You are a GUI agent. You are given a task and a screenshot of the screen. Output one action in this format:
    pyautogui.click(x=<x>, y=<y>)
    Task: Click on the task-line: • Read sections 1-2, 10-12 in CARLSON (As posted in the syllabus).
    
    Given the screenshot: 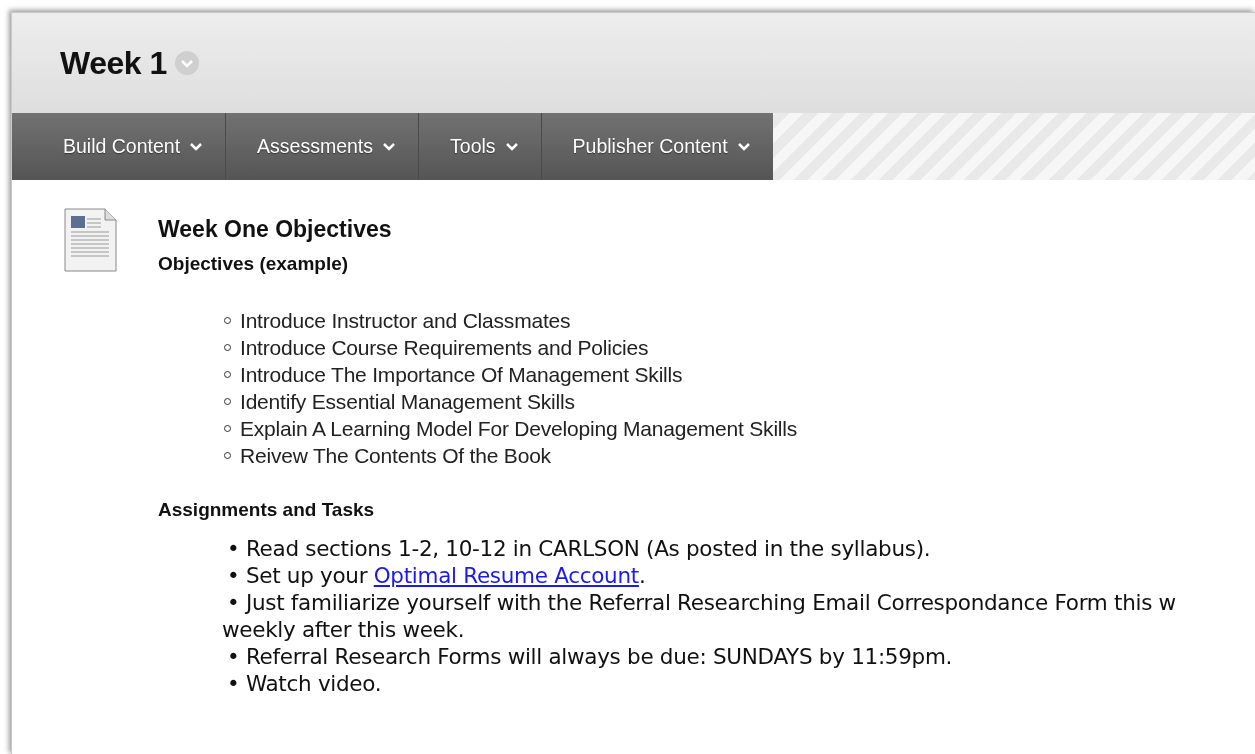 What is the action you would take?
    pyautogui.click(x=579, y=548)
    